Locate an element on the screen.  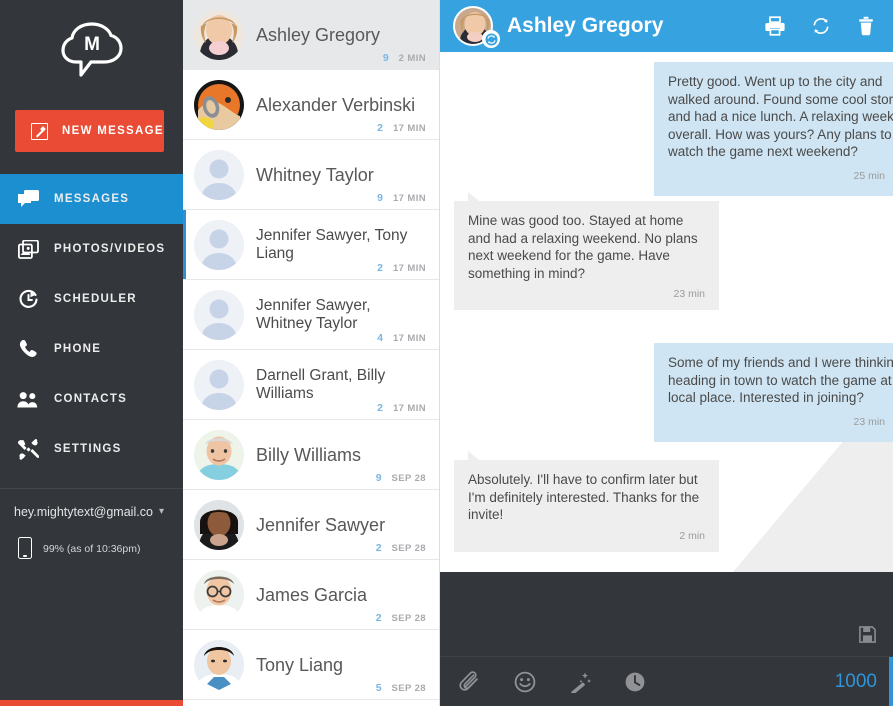
chat-action-bar is located at coordinates (820, 26).